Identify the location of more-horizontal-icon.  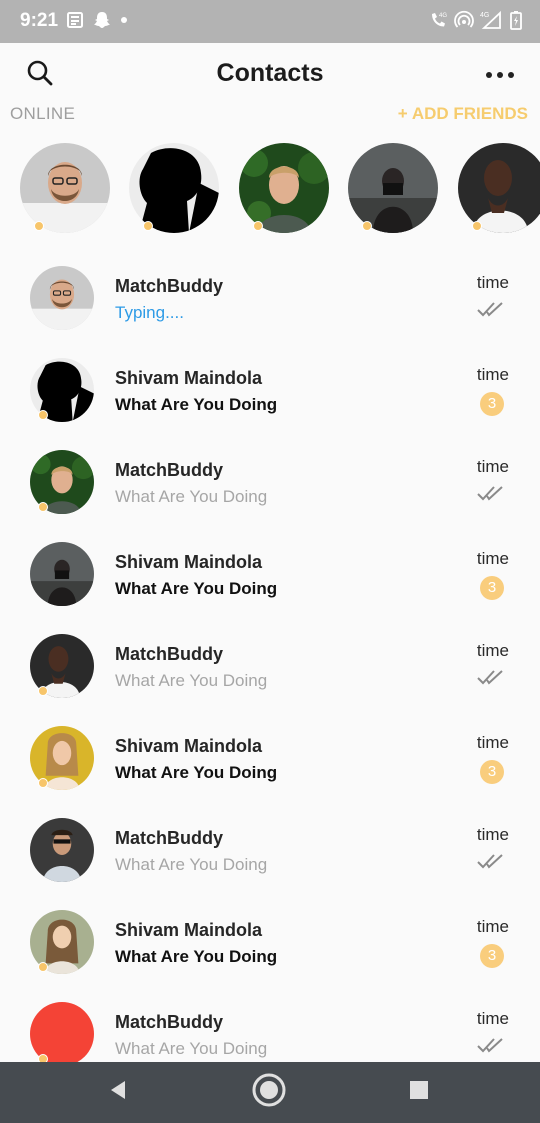
(500, 75).